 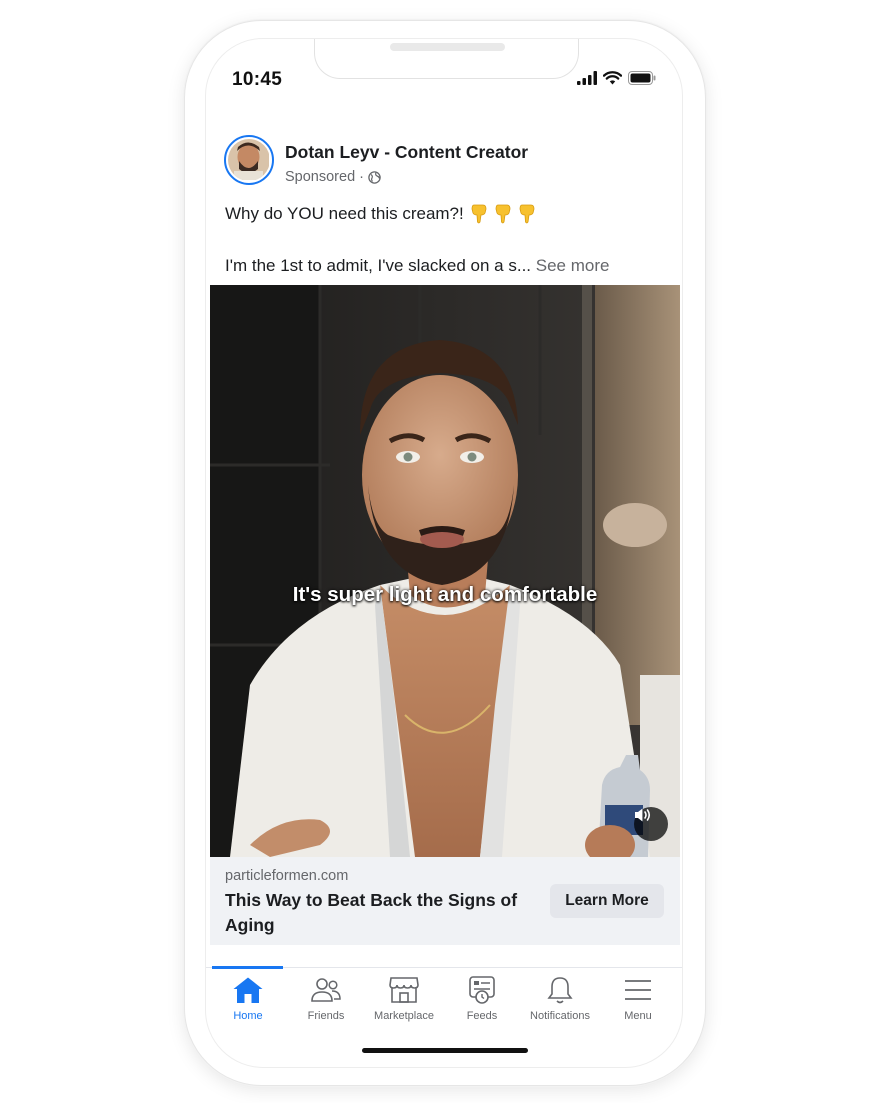 I want to click on pointing-down-emoji-row, so click(x=503, y=214).